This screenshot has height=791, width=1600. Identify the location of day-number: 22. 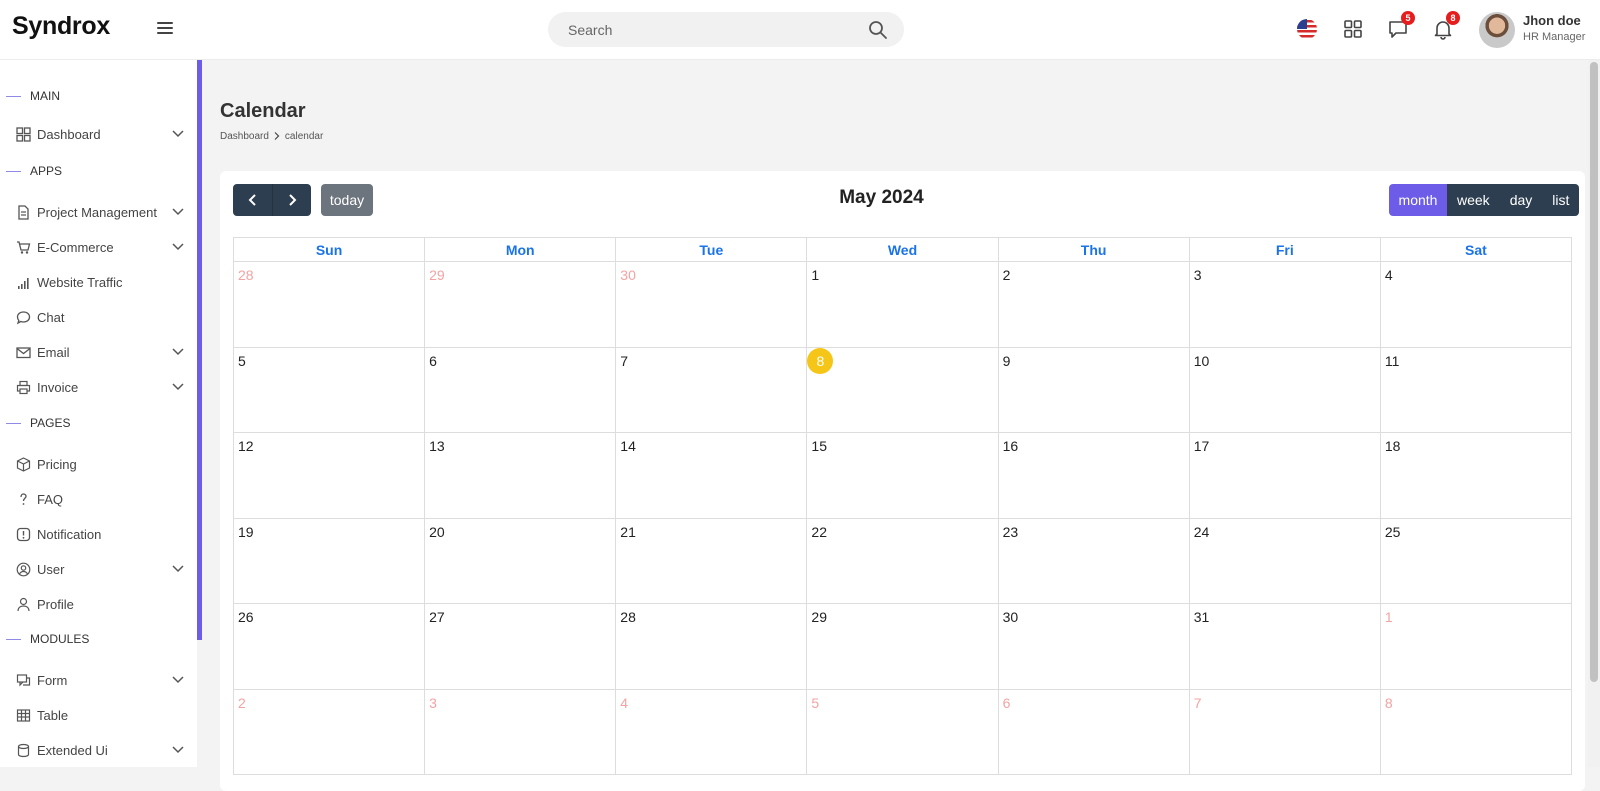
(819, 531).